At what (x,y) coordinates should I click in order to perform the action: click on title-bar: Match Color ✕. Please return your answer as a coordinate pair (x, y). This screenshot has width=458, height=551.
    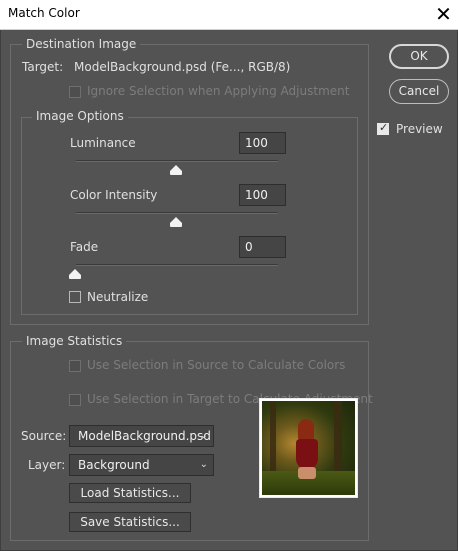
    Looking at the image, I should click on (229, 15).